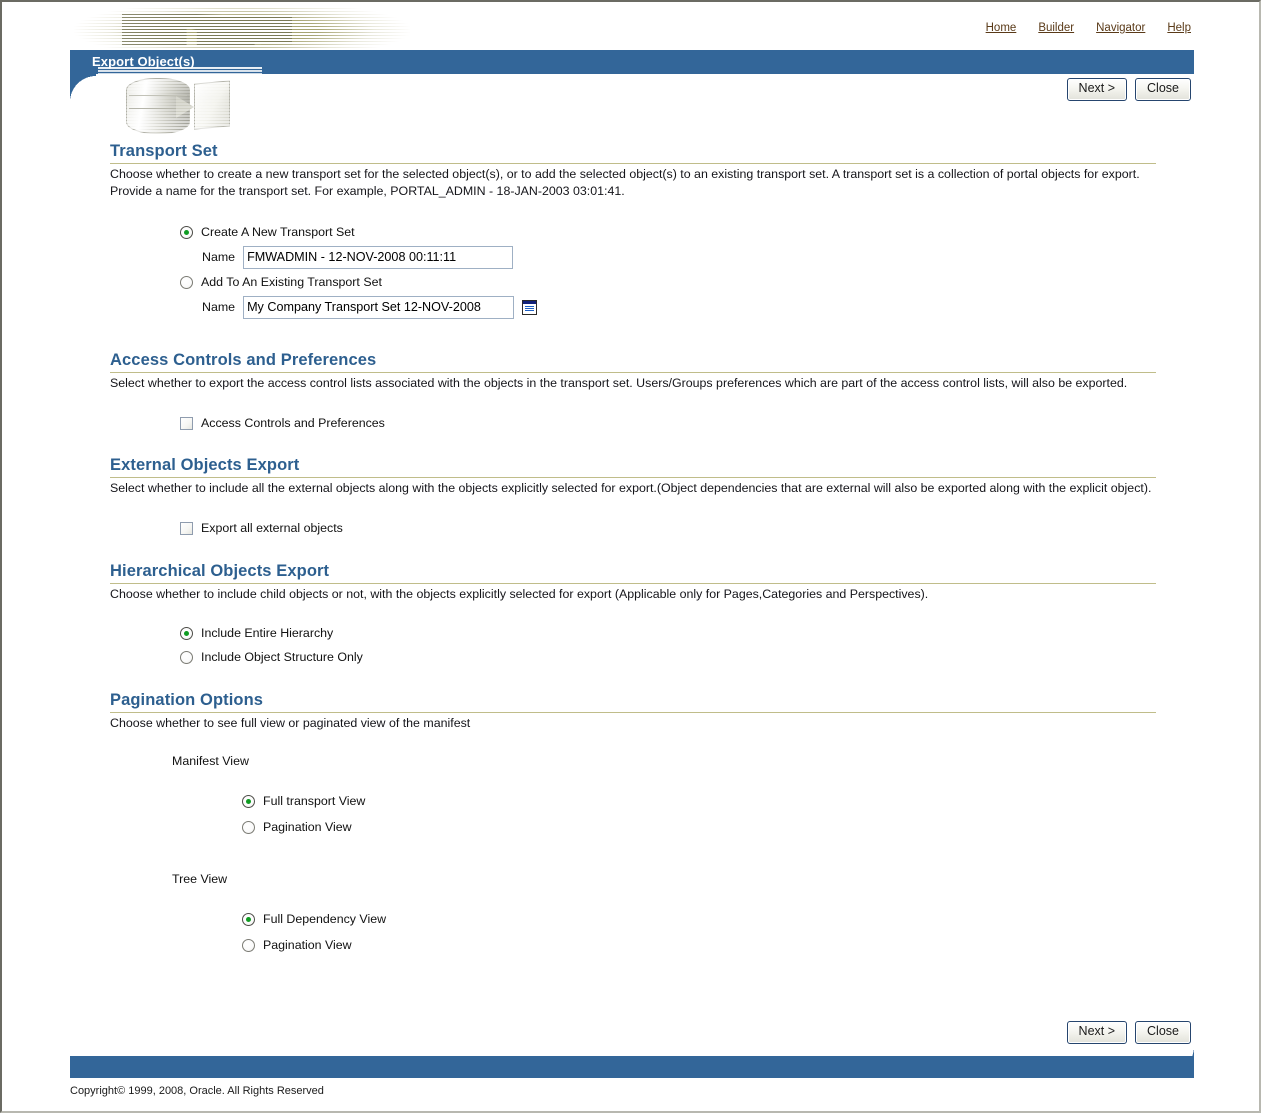  What do you see at coordinates (293, 423) in the screenshot?
I see `access-controls-checkbox-label: Access Controls and Preferences` at bounding box center [293, 423].